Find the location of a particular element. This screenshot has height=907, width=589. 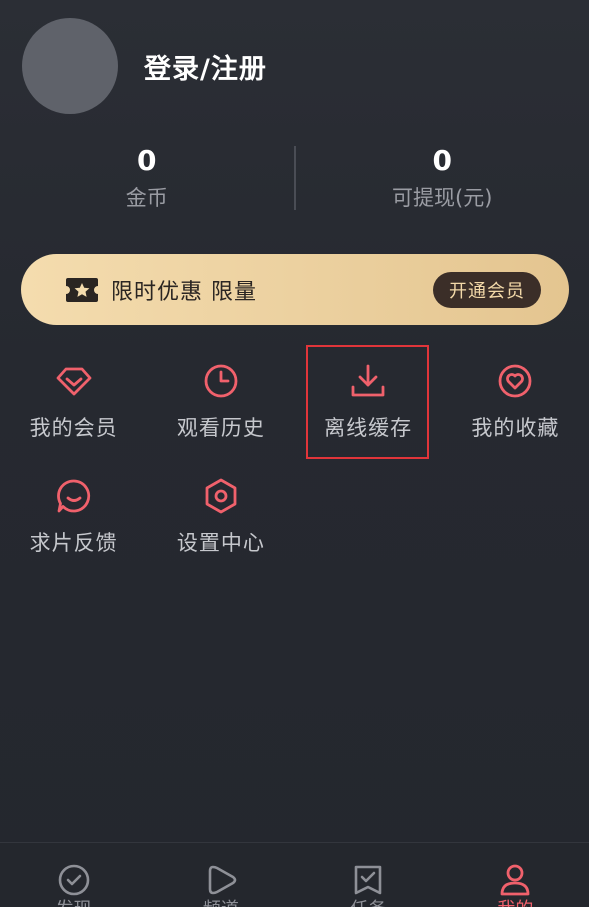

menu-item-history: 观看历史 is located at coordinates (220, 402).